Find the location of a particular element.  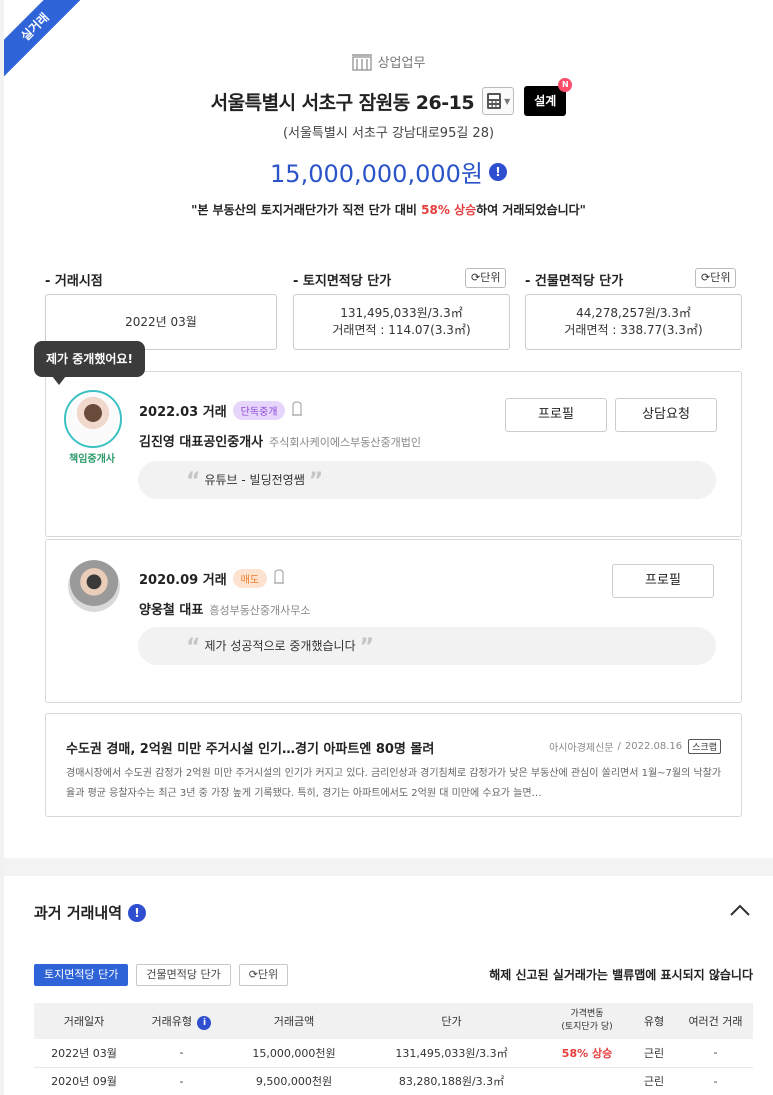

agent-name-row: 김진영 대표공인중개사 주식회사케이에스부동산중개법인 is located at coordinates (280, 440).